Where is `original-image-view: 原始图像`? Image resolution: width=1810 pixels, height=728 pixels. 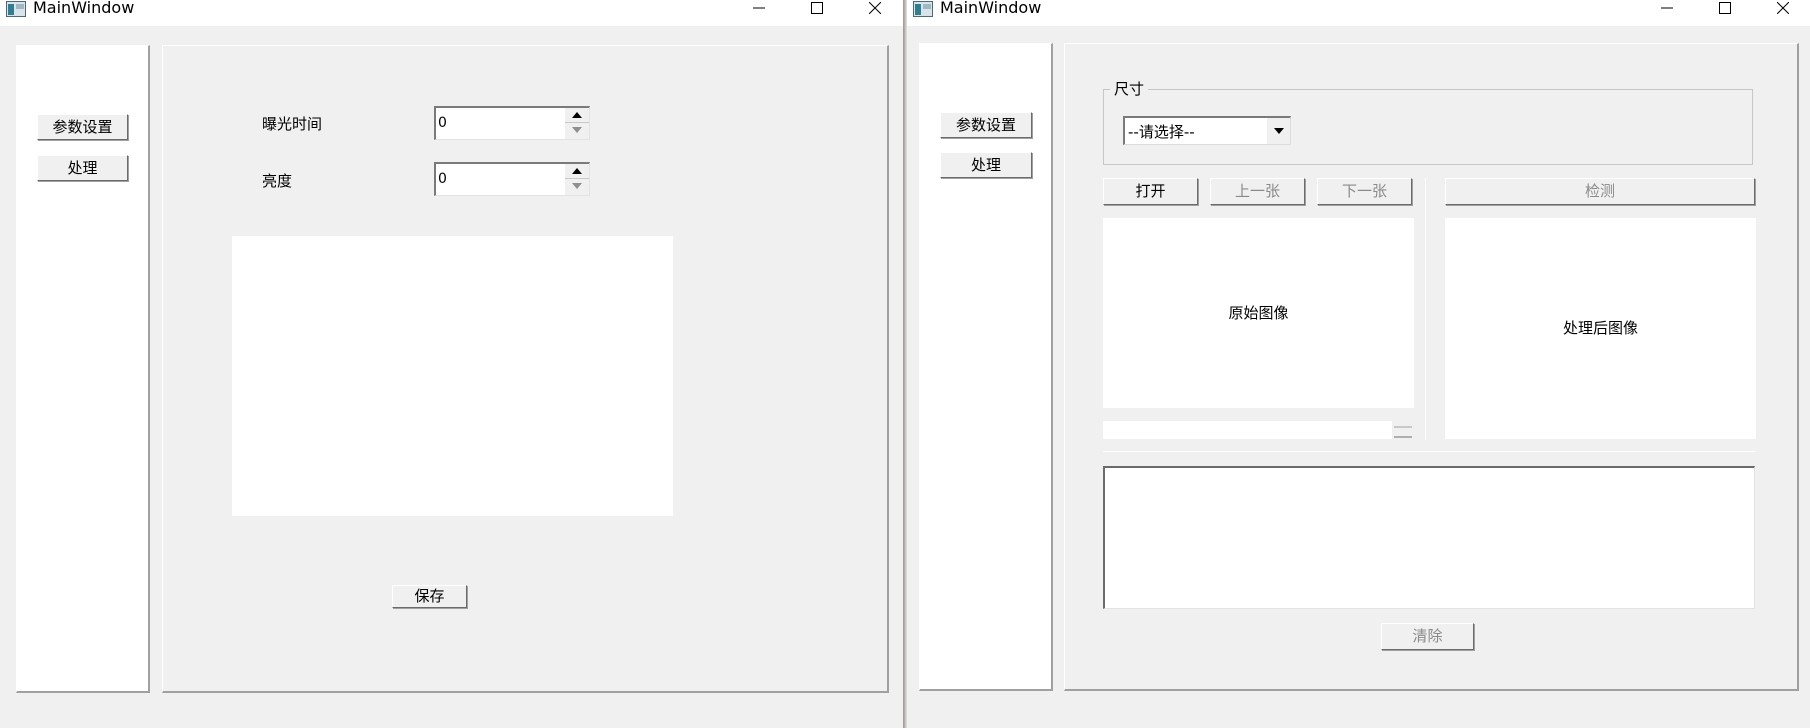 original-image-view: 原始图像 is located at coordinates (1258, 313).